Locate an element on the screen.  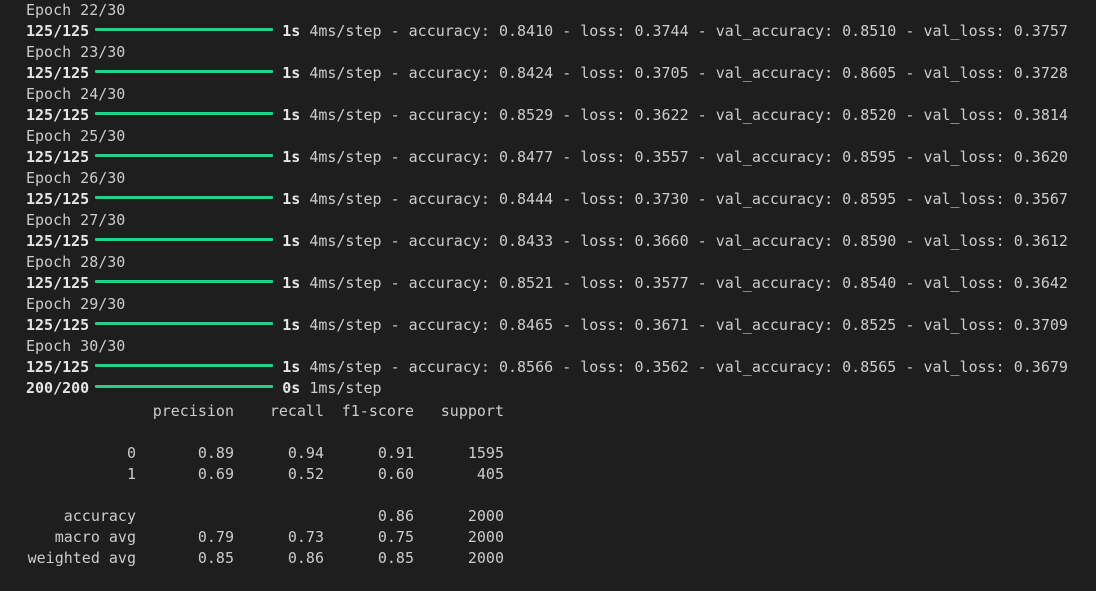
metric-value-accuracy: 0.8424 is located at coordinates (526, 73).